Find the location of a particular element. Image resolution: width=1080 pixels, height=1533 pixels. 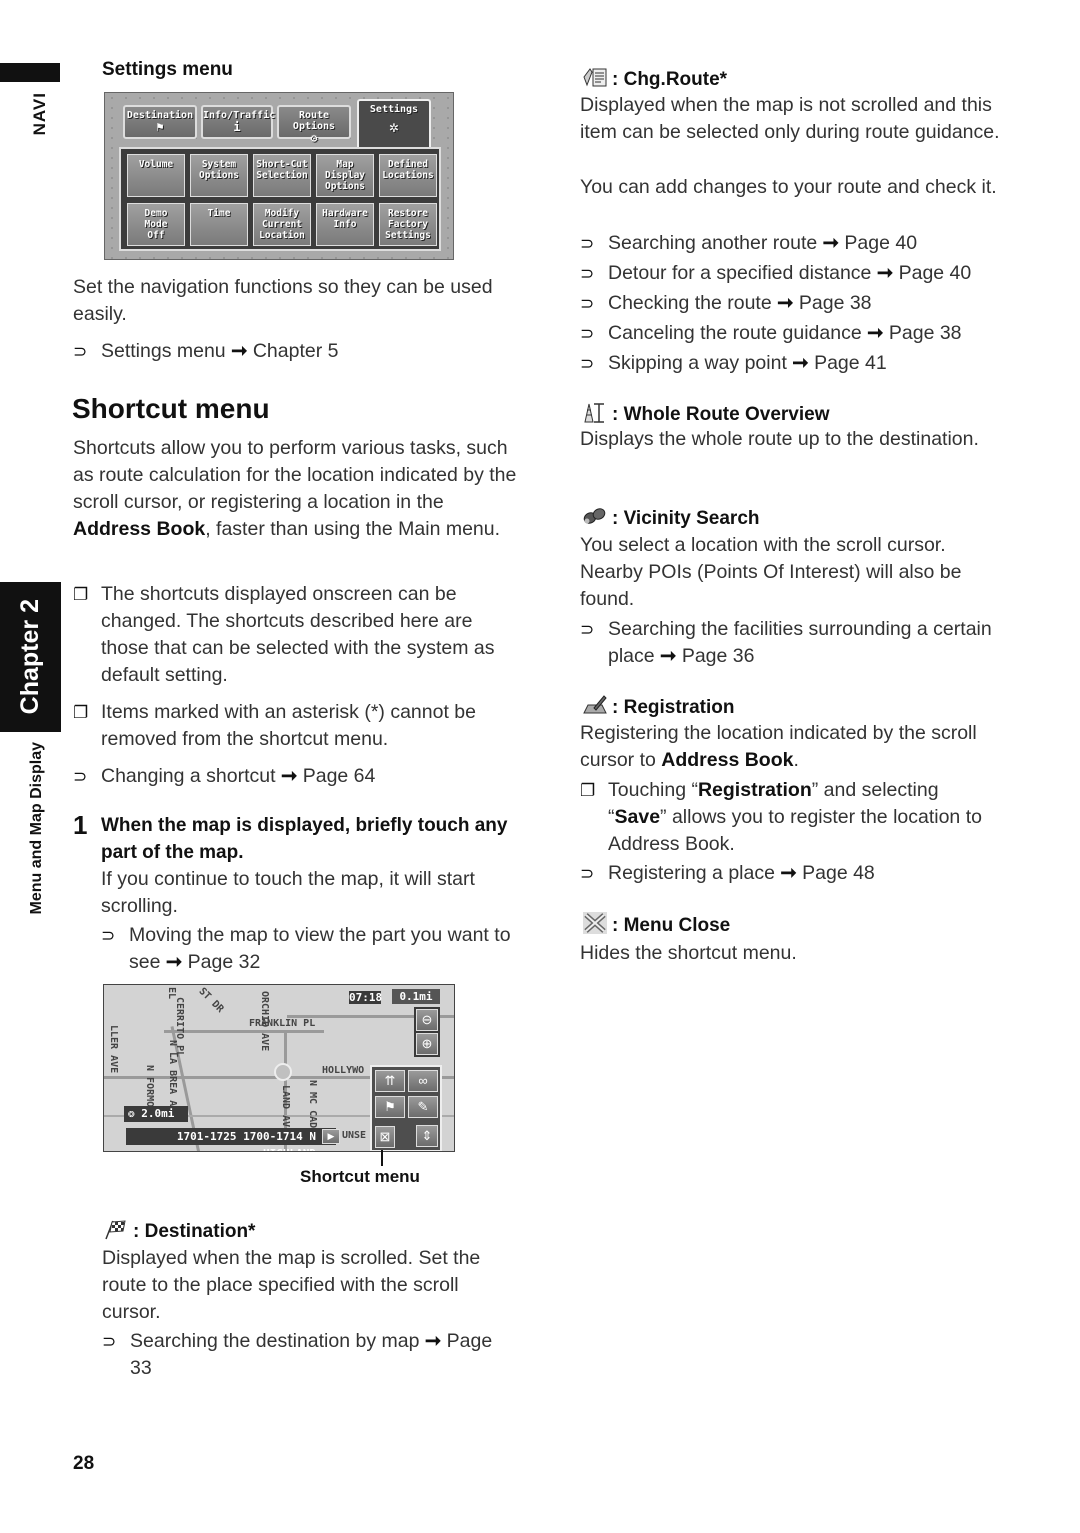

street-label: ORCHID AVE is located at coordinates (264, 1021).